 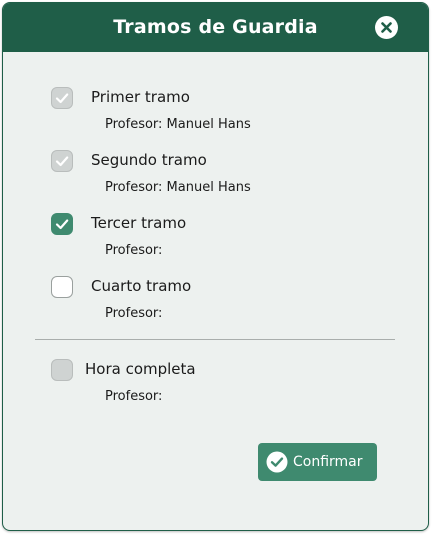 I want to click on segundo-tramo-profesor: Profesor: Manuel Hans, so click(x=178, y=187).